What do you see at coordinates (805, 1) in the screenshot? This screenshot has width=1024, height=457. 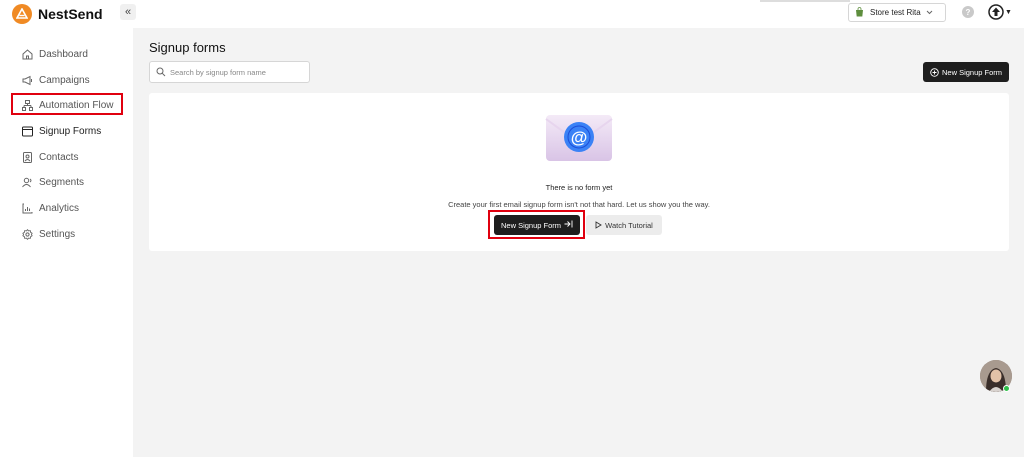 I see `top-divider` at bounding box center [805, 1].